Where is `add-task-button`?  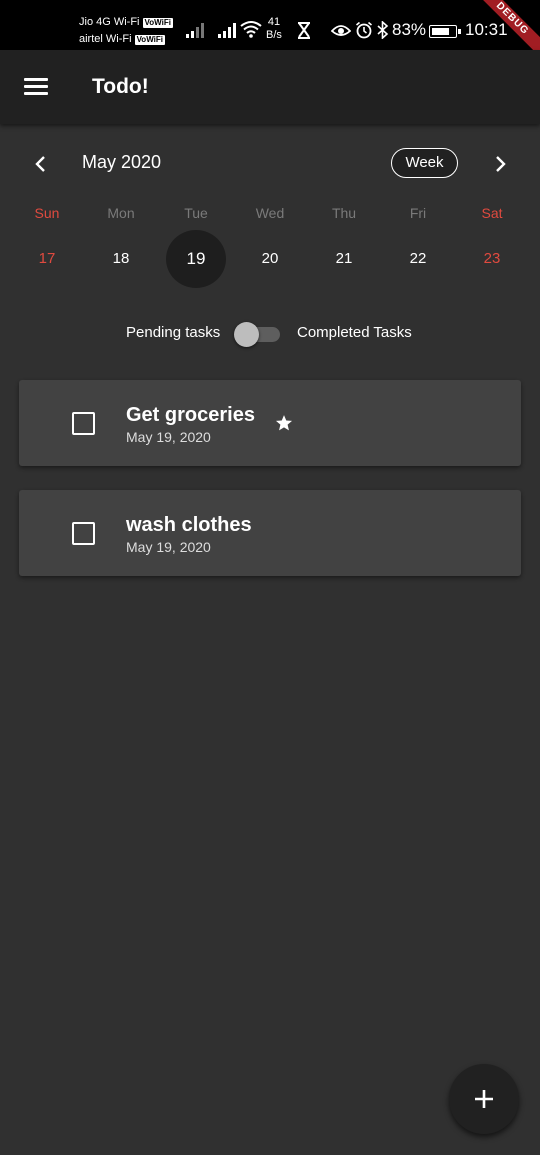
add-task-button is located at coordinates (484, 1099).